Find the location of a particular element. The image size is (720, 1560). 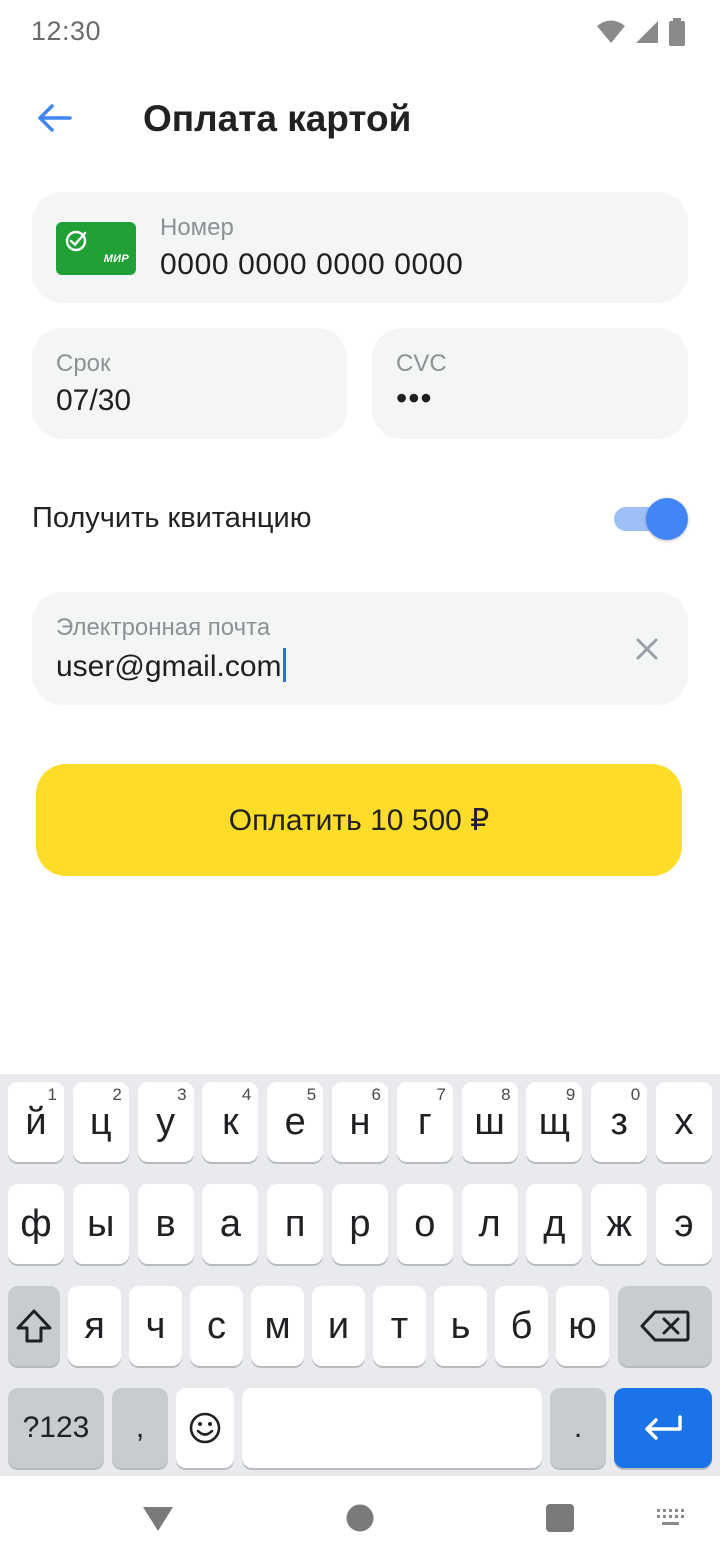

key-row2-6: о is located at coordinates (424, 1224).